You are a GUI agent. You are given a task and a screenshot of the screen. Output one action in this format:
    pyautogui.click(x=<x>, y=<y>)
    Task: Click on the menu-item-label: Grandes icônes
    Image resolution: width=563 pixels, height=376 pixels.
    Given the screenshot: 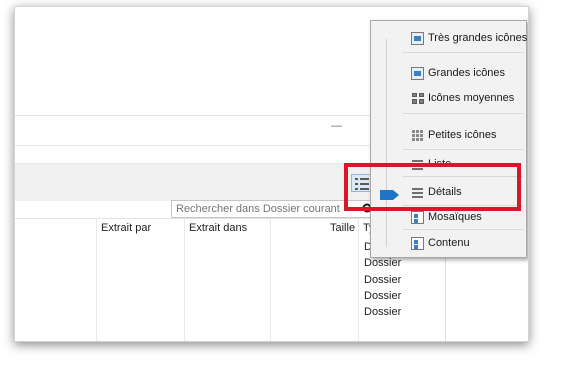 What is the action you would take?
    pyautogui.click(x=467, y=73)
    